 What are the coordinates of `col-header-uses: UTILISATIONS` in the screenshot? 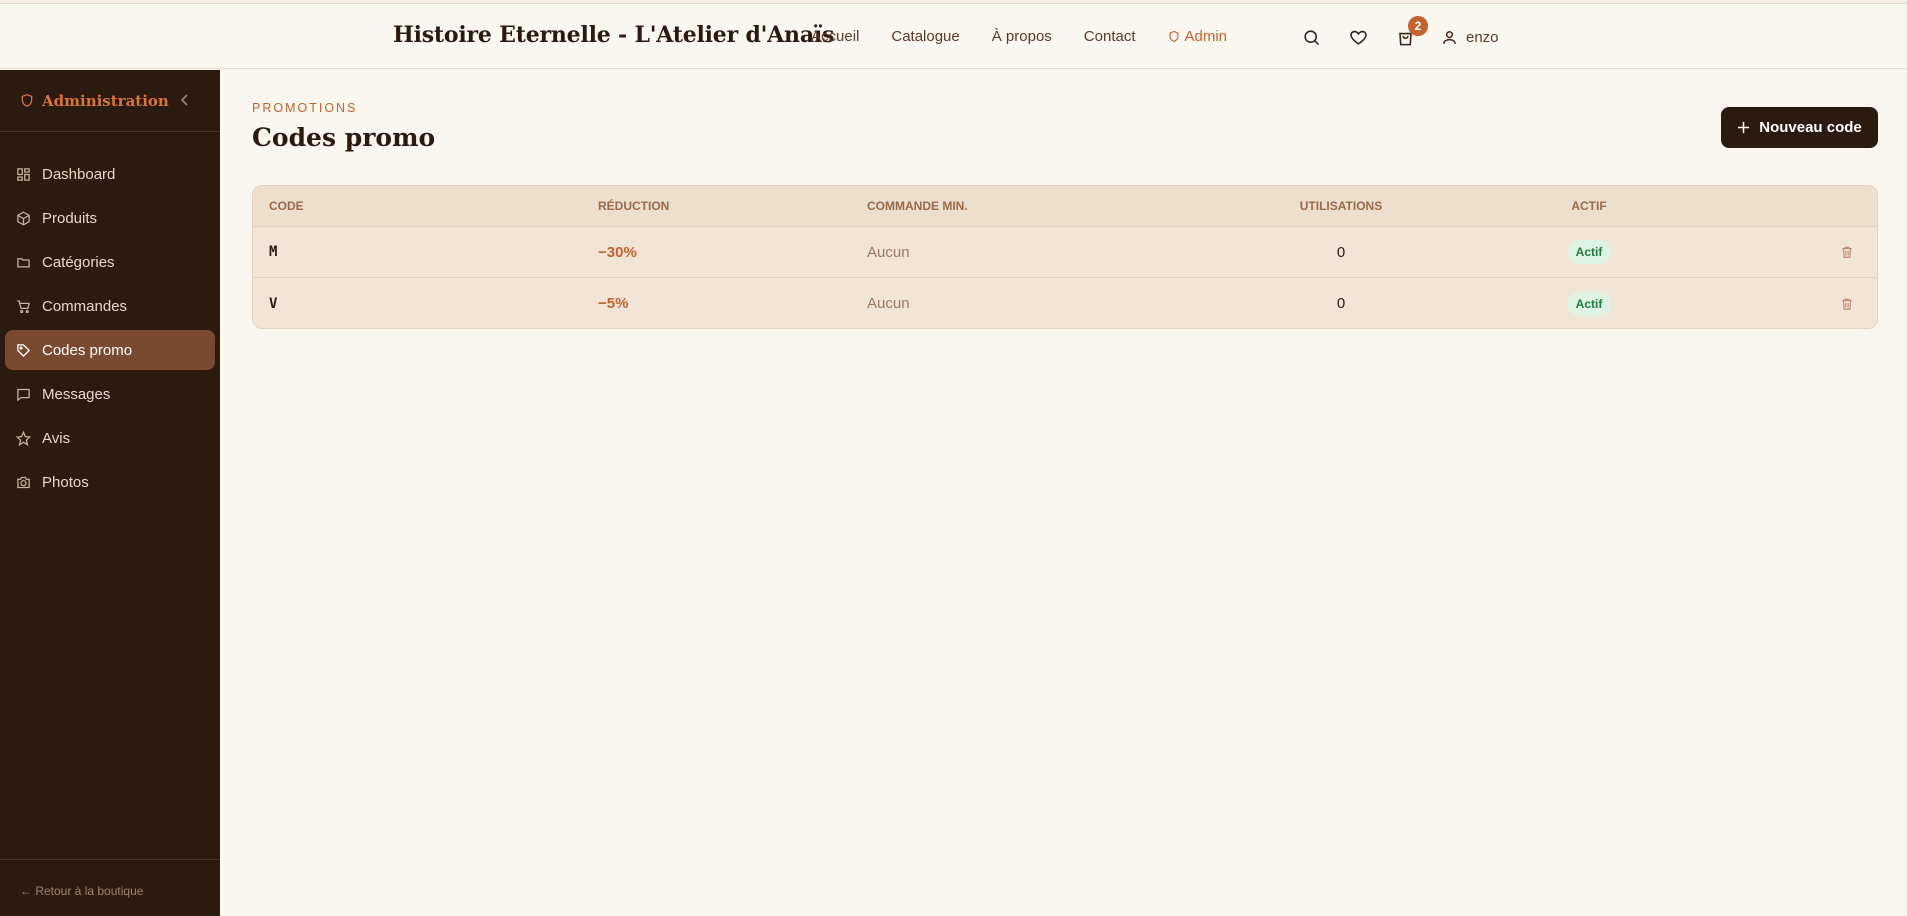 It's located at (1341, 206).